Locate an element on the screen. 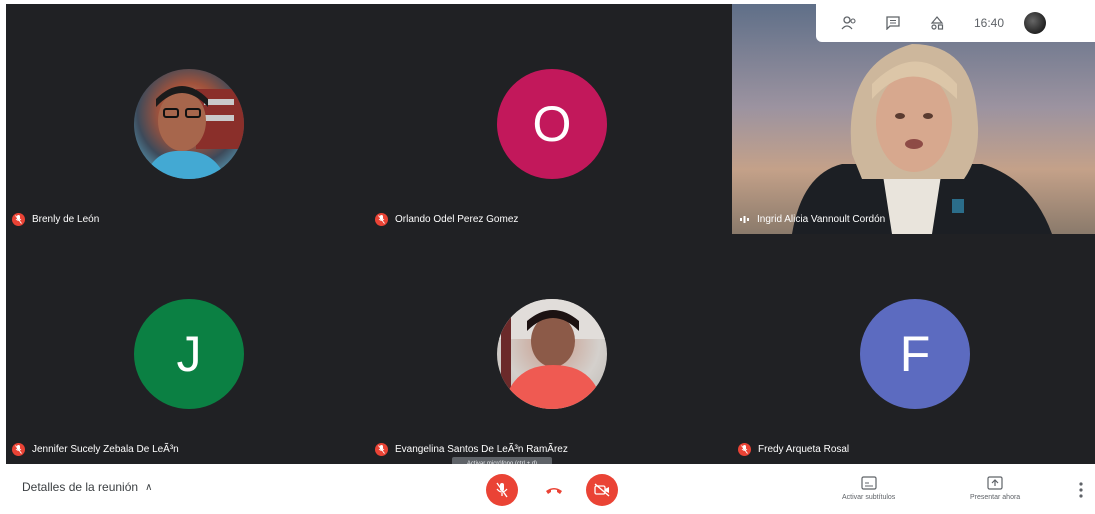 This screenshot has height=514, width=1095. camera-off-icon is located at coordinates (602, 490).